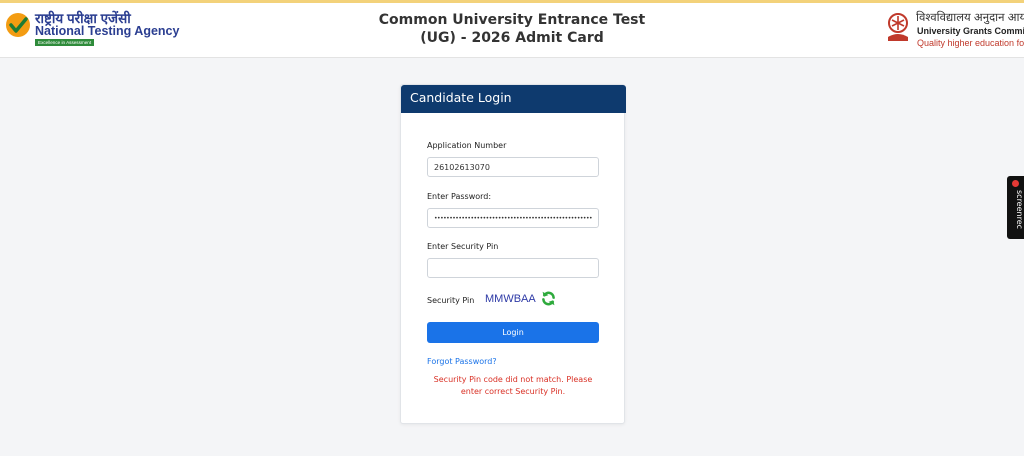 This screenshot has height=456, width=1024. What do you see at coordinates (467, 145) in the screenshot?
I see `application-number-label: Application Number` at bounding box center [467, 145].